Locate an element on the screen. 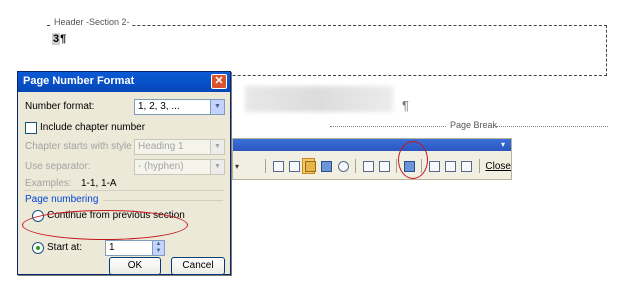 This screenshot has height=293, width=640. spinner-arrows-icon: ▲ ▼ is located at coordinates (158, 248).